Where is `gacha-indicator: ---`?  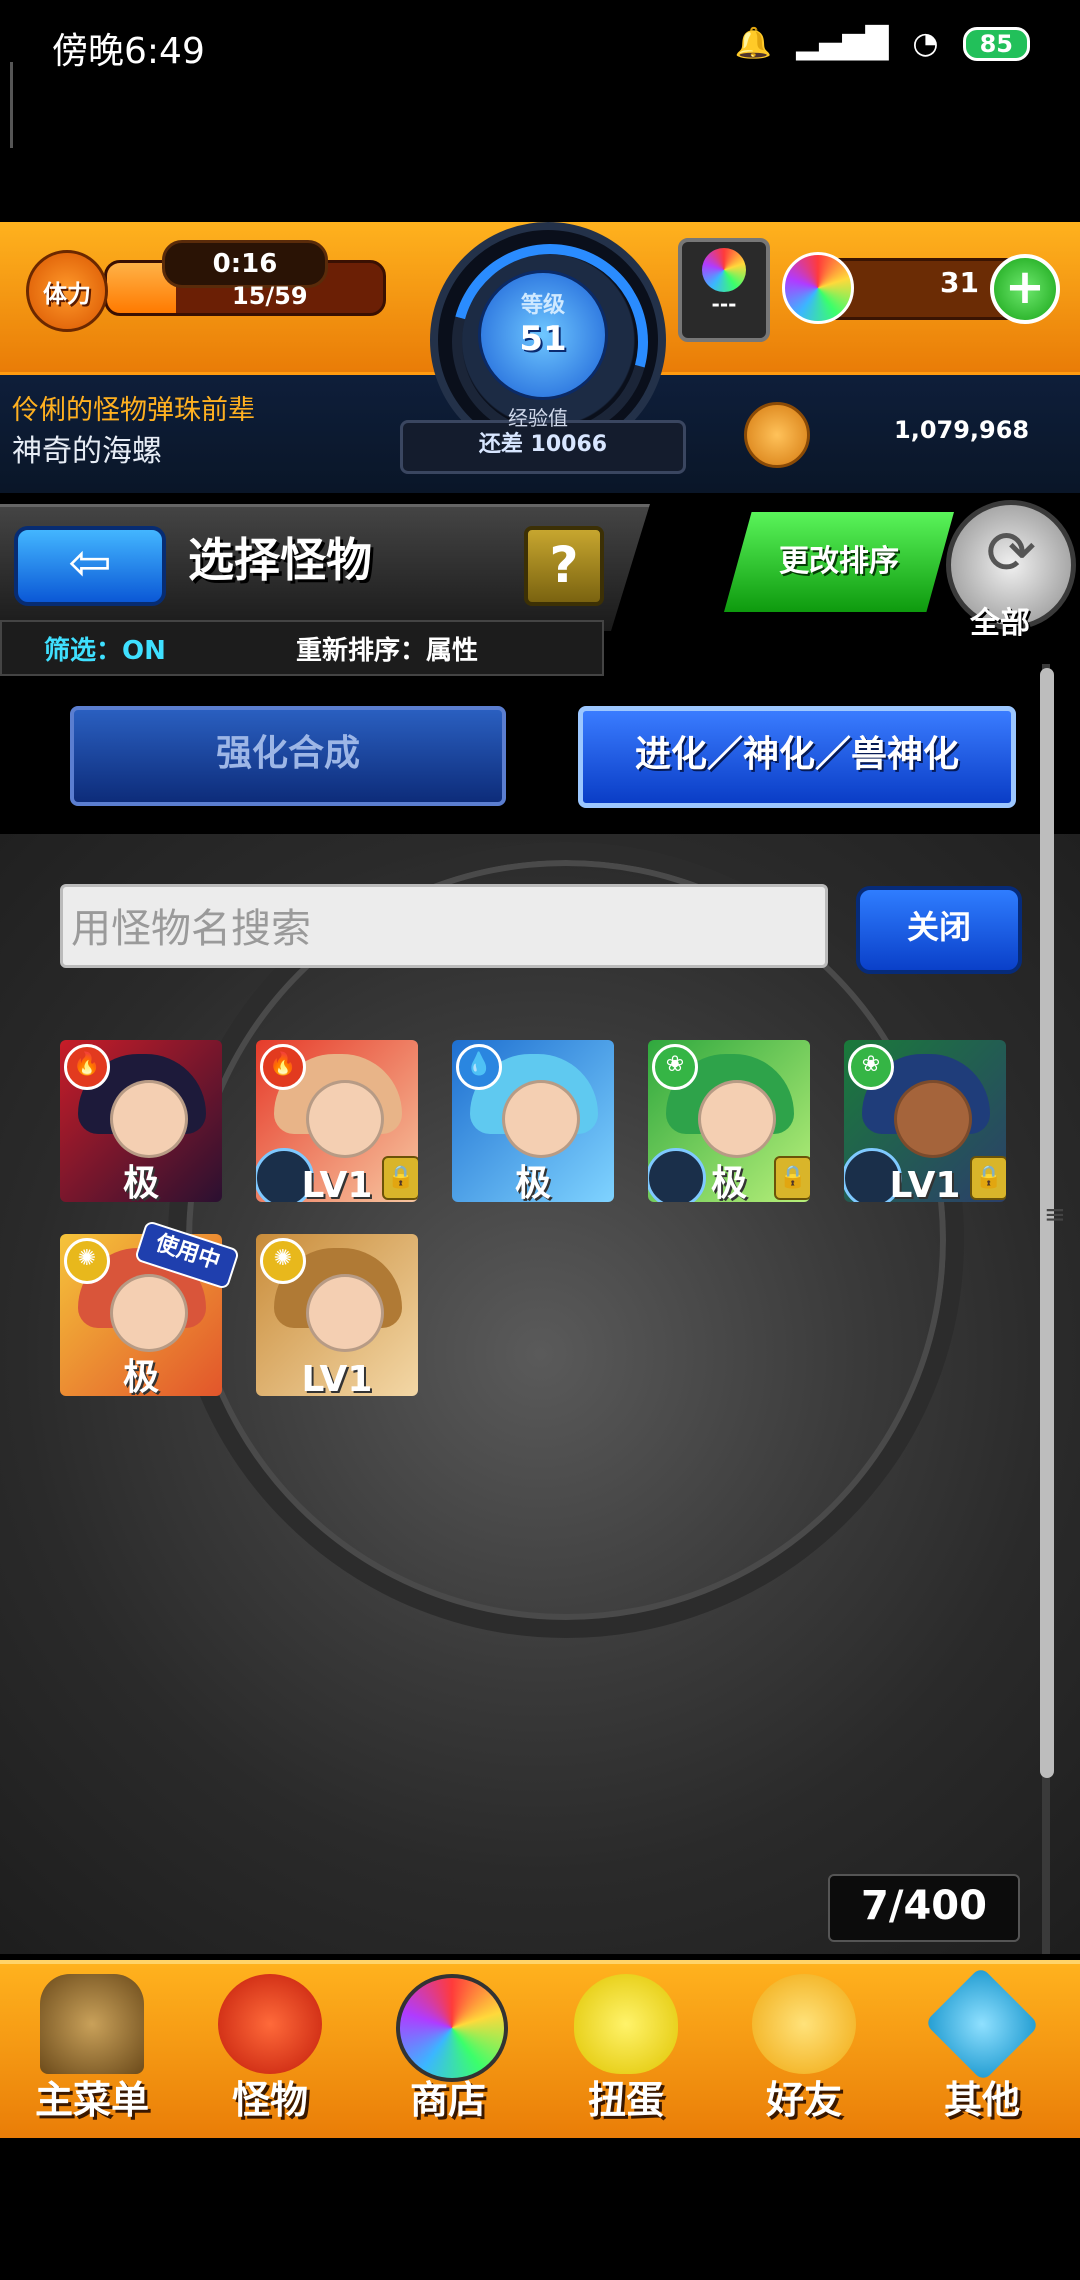 gacha-indicator: --- is located at coordinates (724, 290).